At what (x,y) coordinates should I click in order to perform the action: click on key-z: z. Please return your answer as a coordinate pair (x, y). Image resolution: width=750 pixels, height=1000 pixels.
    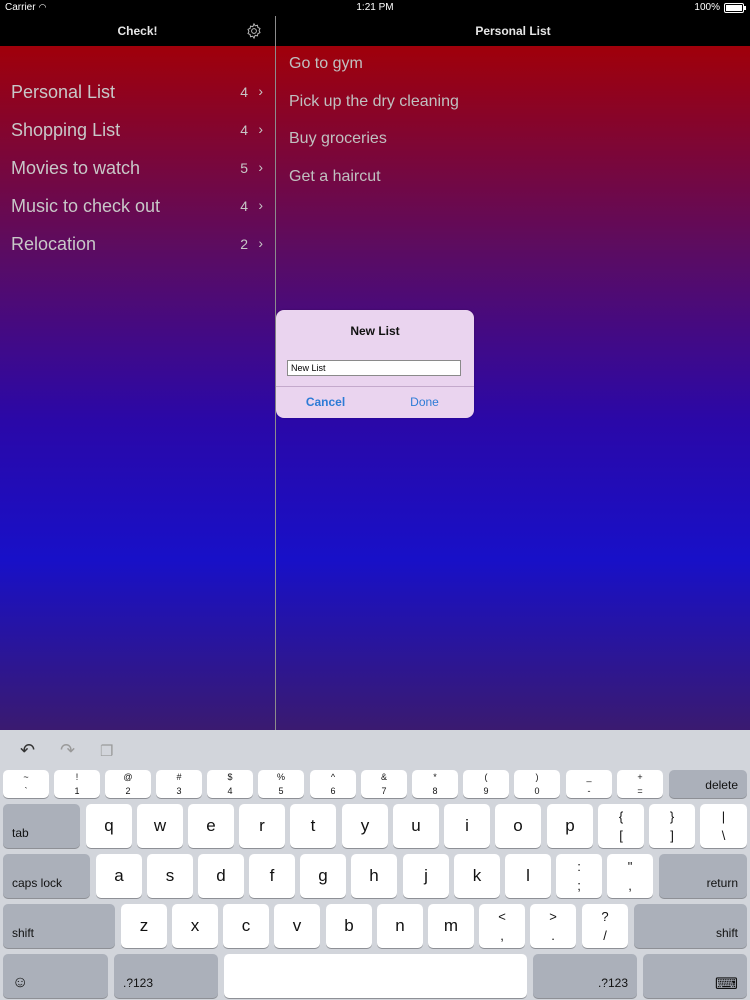
    Looking at the image, I should click on (144, 926).